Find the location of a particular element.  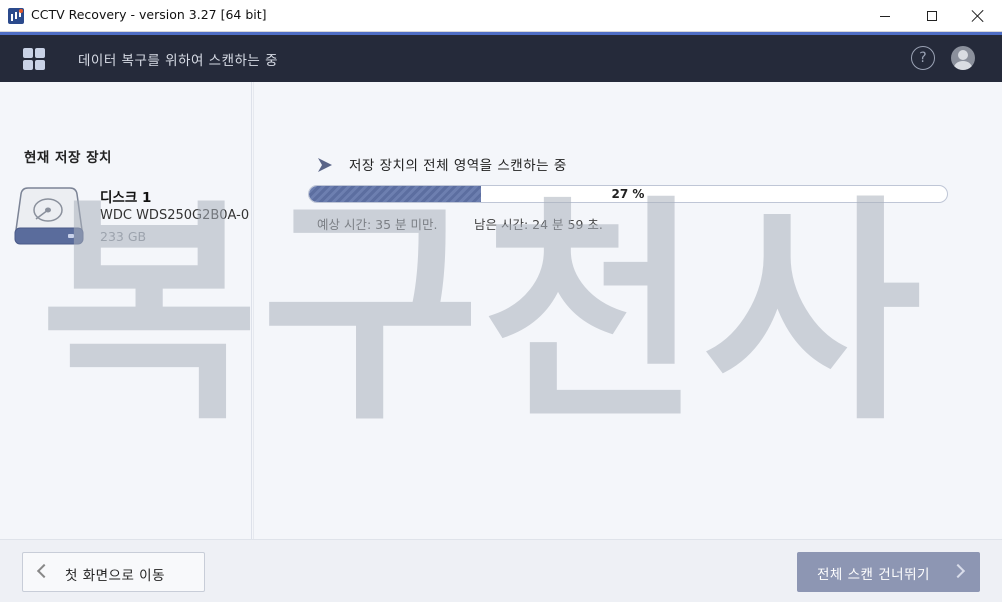

close-button is located at coordinates (978, 16).